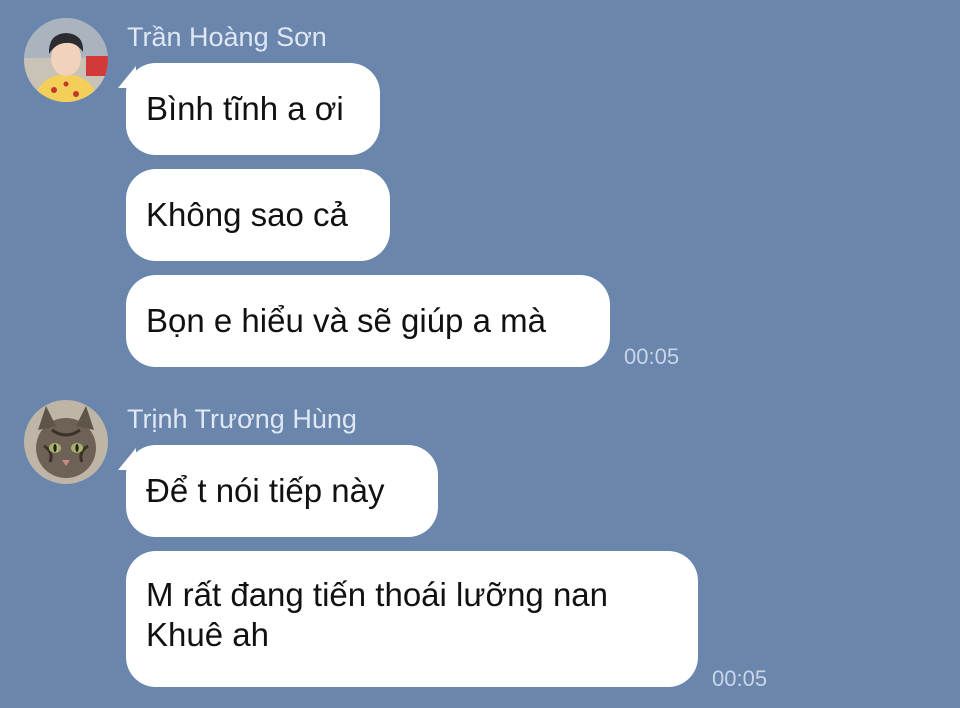  Describe the element at coordinates (346, 320) in the screenshot. I see `message-text: Bọn e hiểu và sẽ giúp a mà` at that location.